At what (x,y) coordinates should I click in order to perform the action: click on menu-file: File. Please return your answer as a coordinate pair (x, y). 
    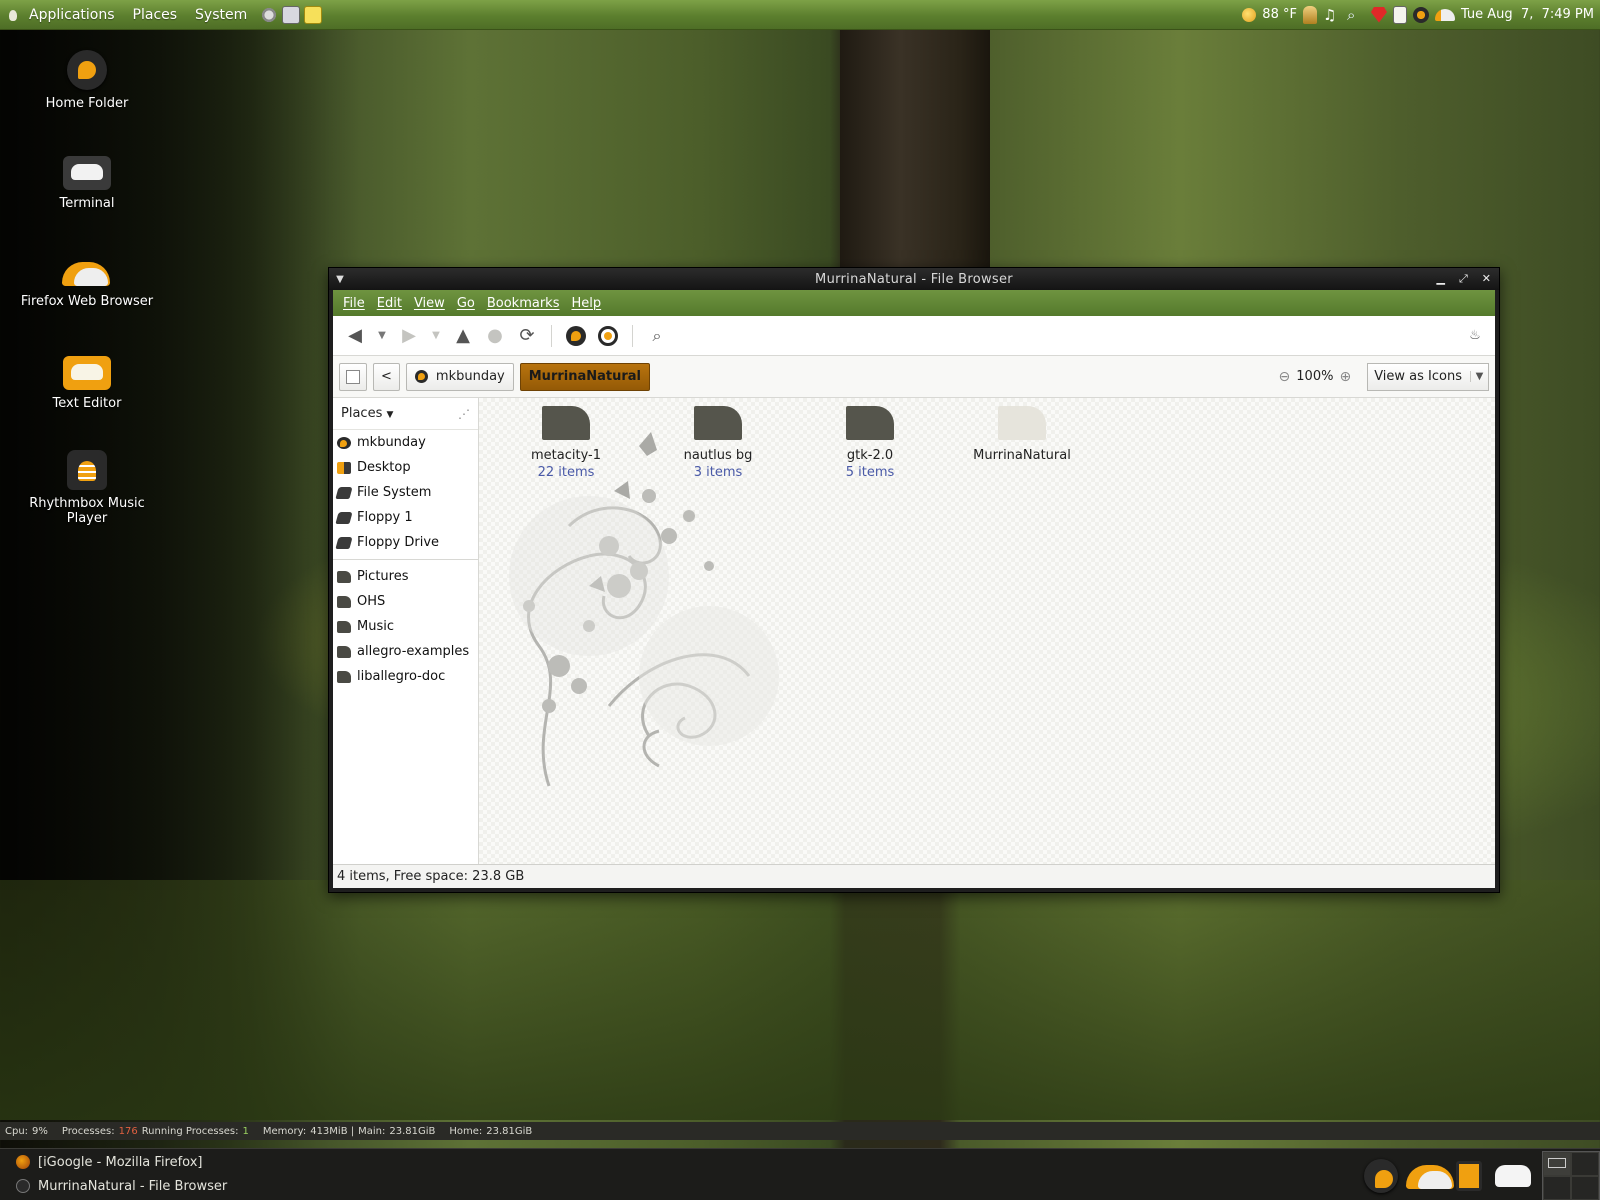
    Looking at the image, I should click on (354, 303).